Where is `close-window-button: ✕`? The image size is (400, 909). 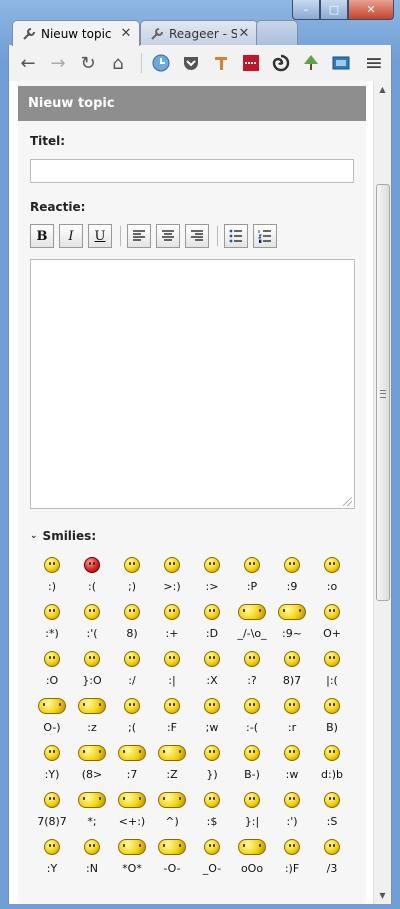 close-window-button: ✕ is located at coordinates (371, 10).